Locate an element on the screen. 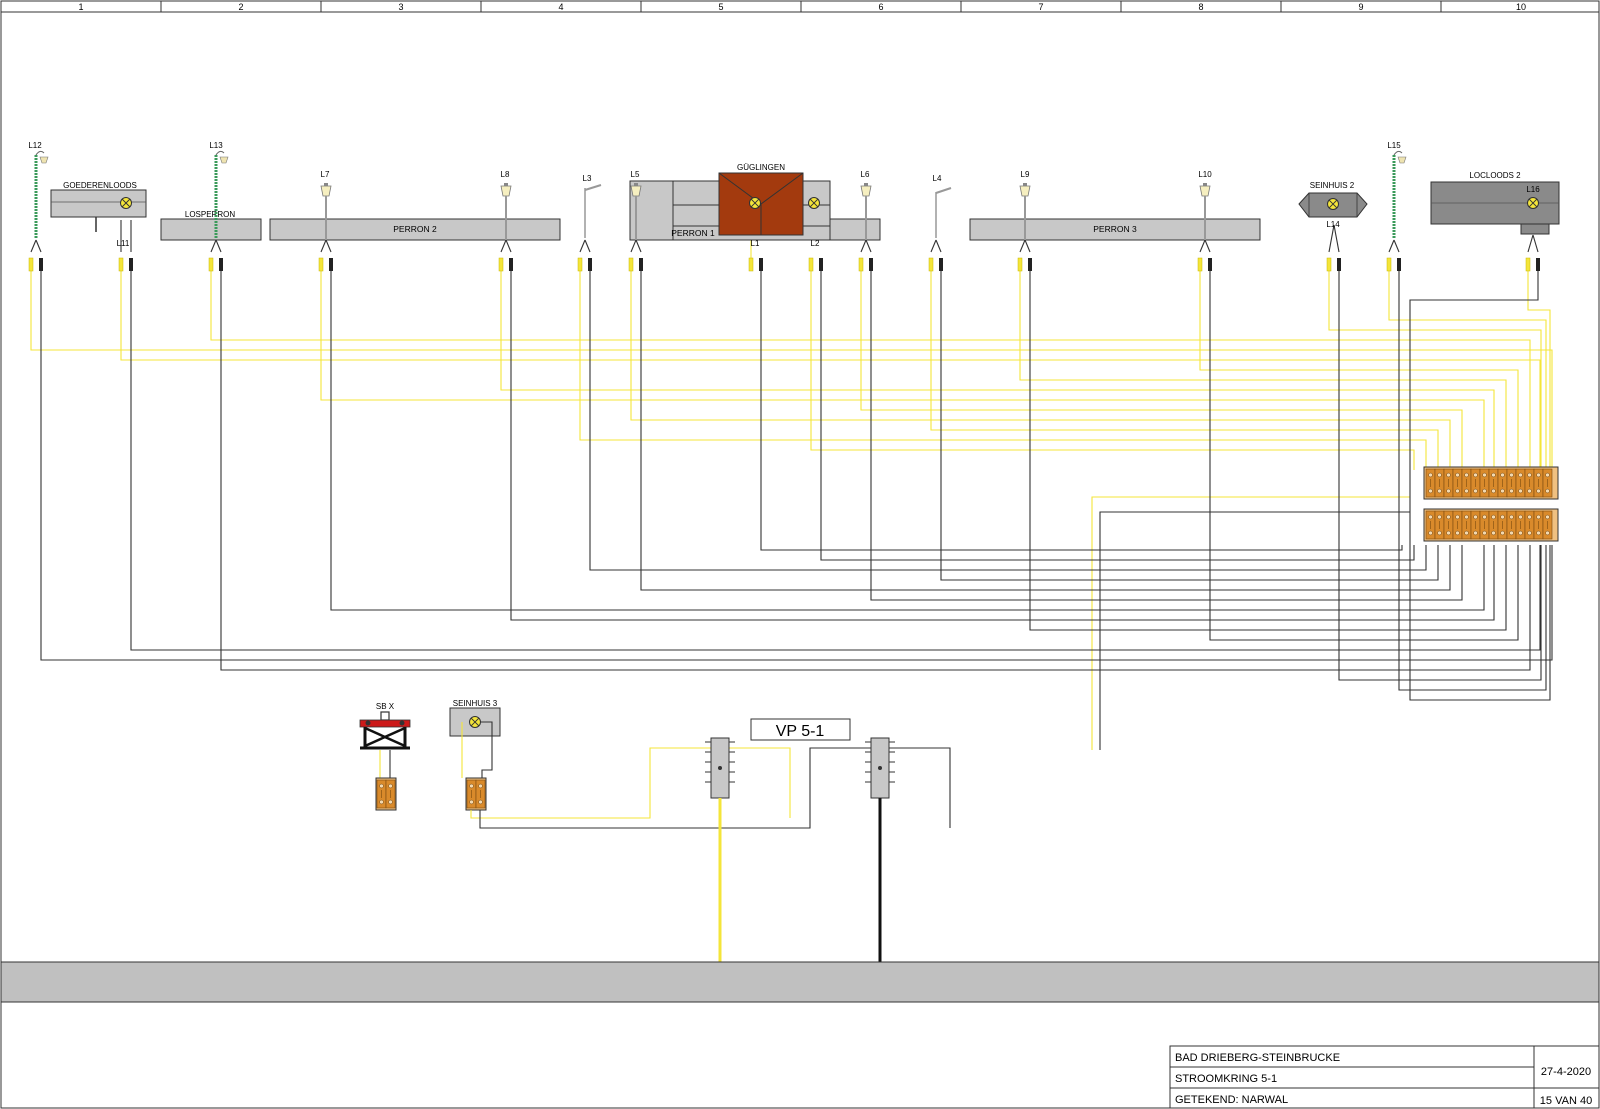 The width and height of the screenshot is (1600, 1109). column-label-9: 9 is located at coordinates (1360, 7).